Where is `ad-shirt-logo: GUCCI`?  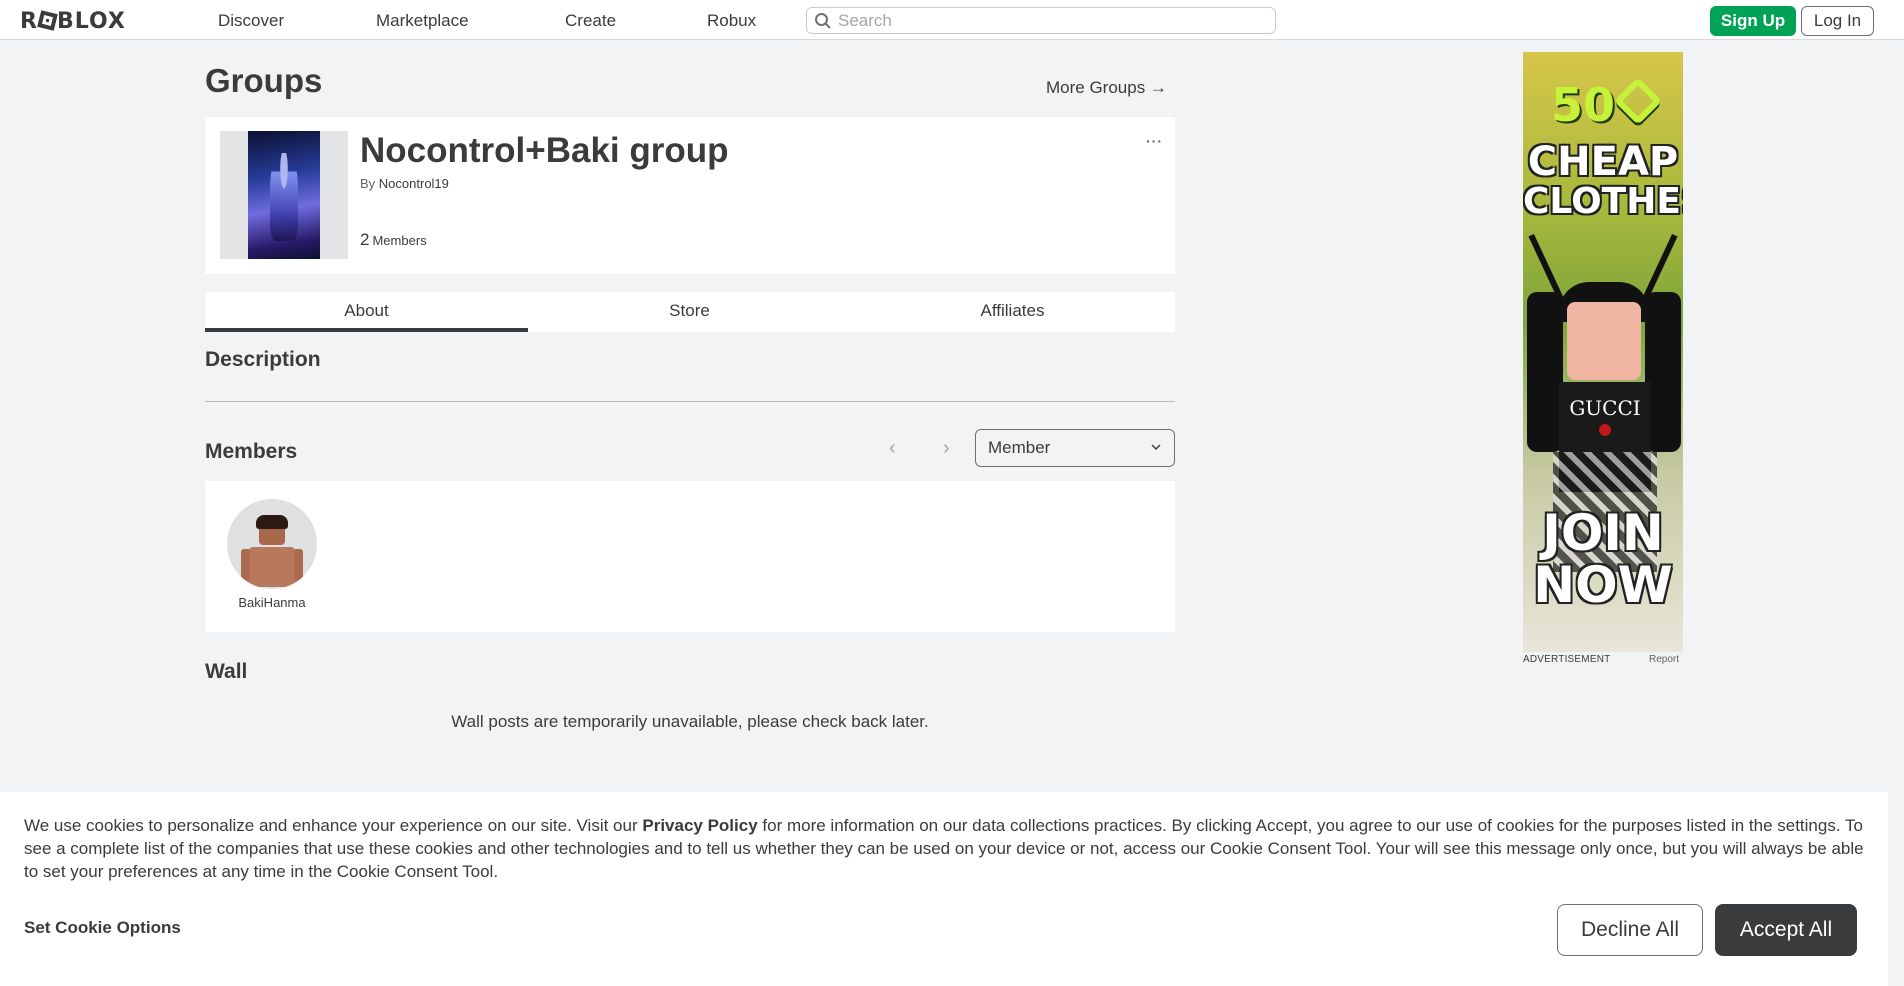
ad-shirt-logo: GUCCI is located at coordinates (1605, 408).